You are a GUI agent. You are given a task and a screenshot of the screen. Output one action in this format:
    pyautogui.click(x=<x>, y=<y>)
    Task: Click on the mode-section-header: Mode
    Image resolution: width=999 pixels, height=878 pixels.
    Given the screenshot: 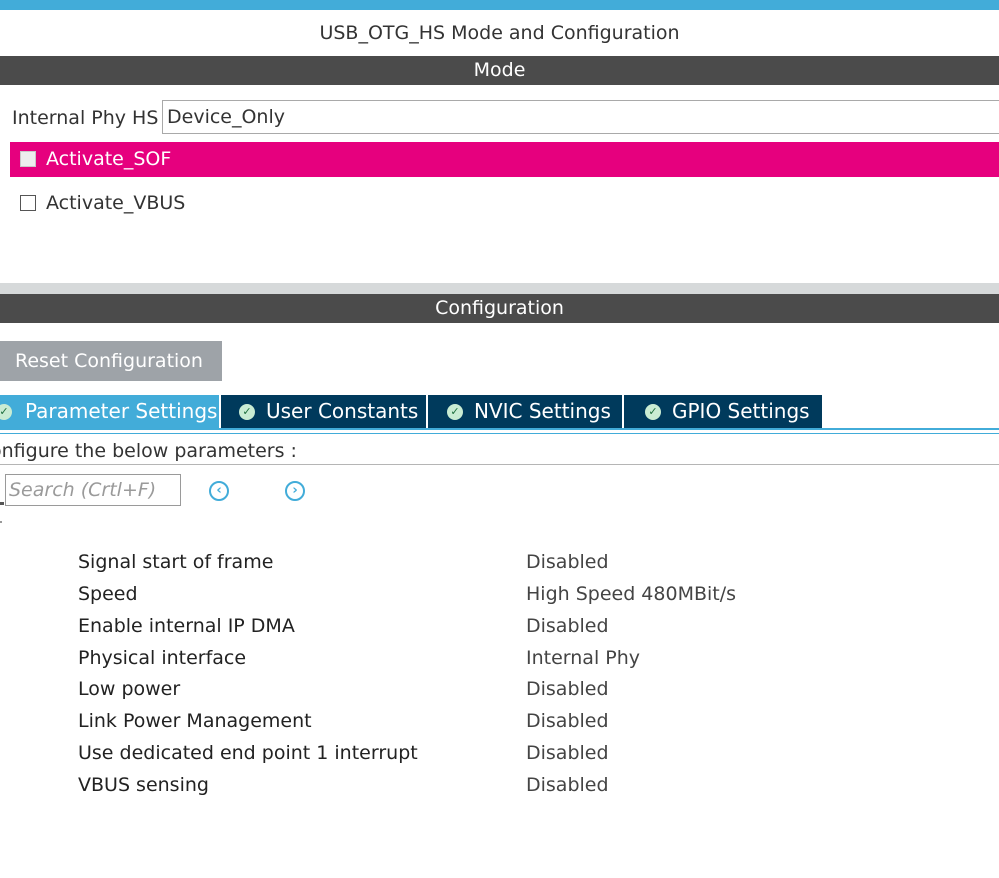 What is the action you would take?
    pyautogui.click(x=499, y=70)
    